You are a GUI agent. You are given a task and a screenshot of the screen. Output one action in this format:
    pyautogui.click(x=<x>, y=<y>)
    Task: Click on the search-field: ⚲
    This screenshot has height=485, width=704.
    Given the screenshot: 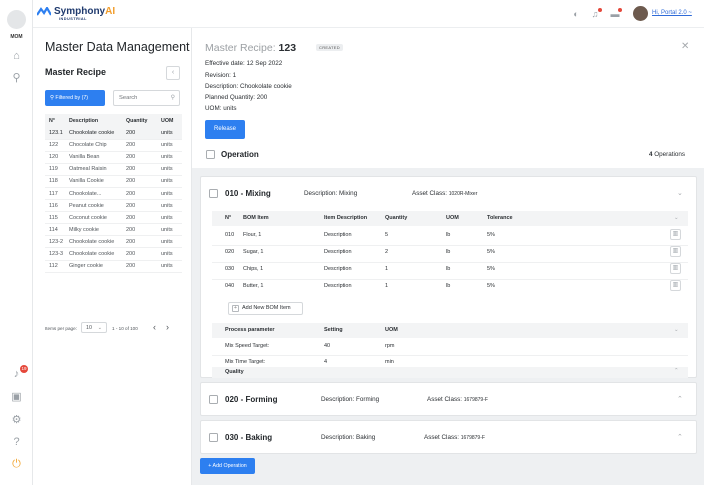 What is the action you would take?
    pyautogui.click(x=146, y=98)
    